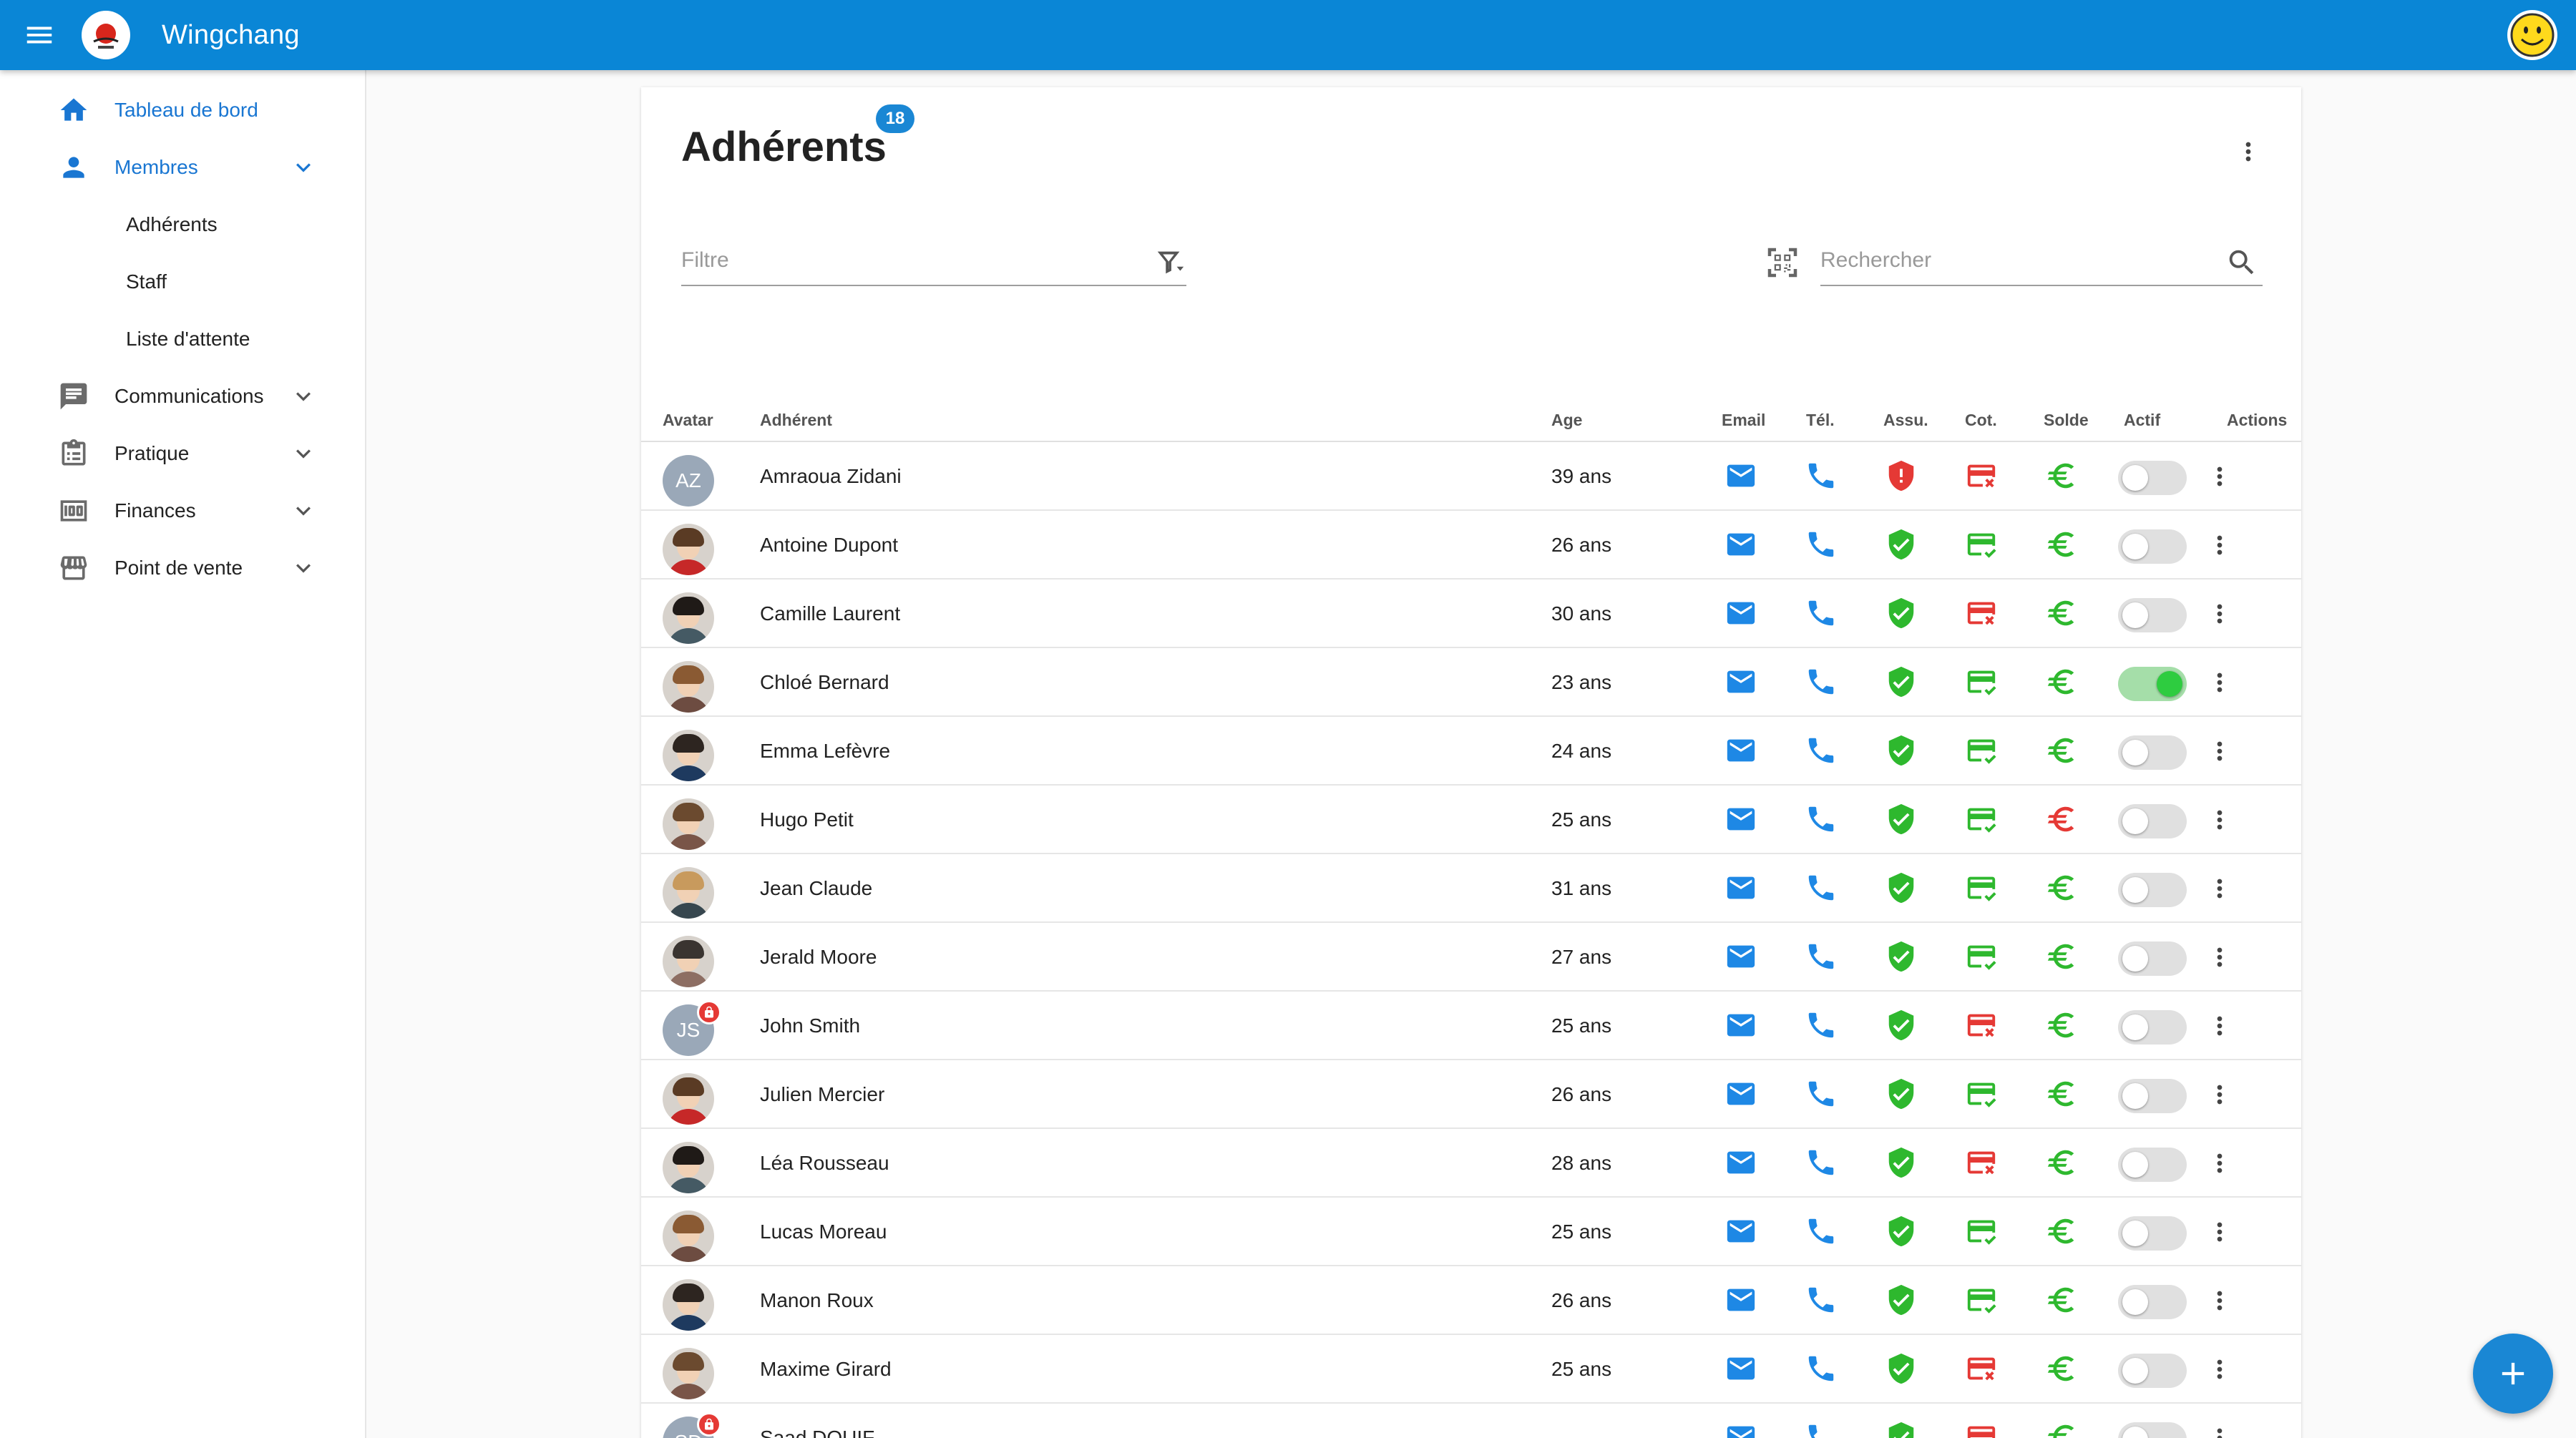  Describe the element at coordinates (1981, 421) in the screenshot. I see `col-dues: Cot.` at that location.